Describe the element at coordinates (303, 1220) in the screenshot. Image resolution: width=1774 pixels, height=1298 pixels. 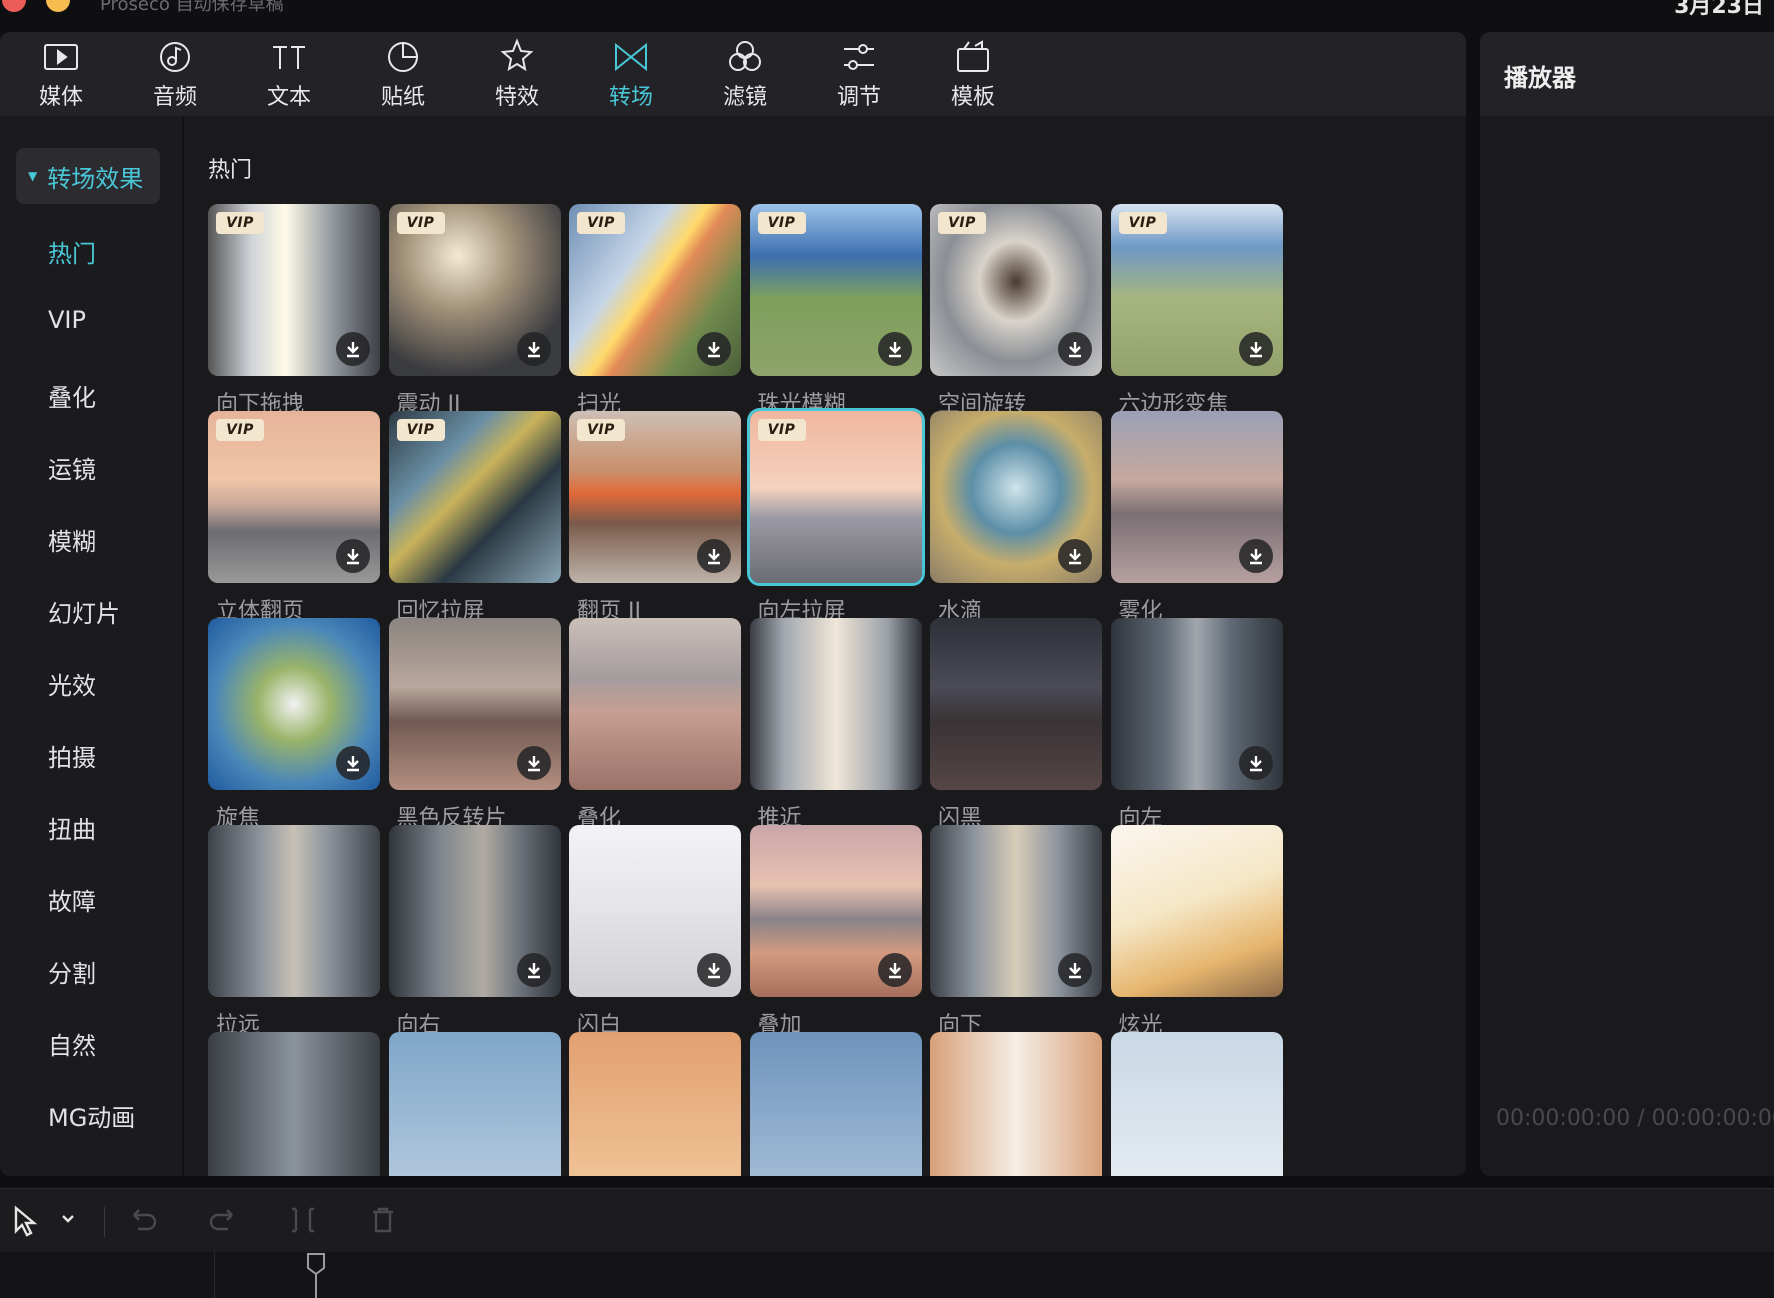
I see `split-icon` at that location.